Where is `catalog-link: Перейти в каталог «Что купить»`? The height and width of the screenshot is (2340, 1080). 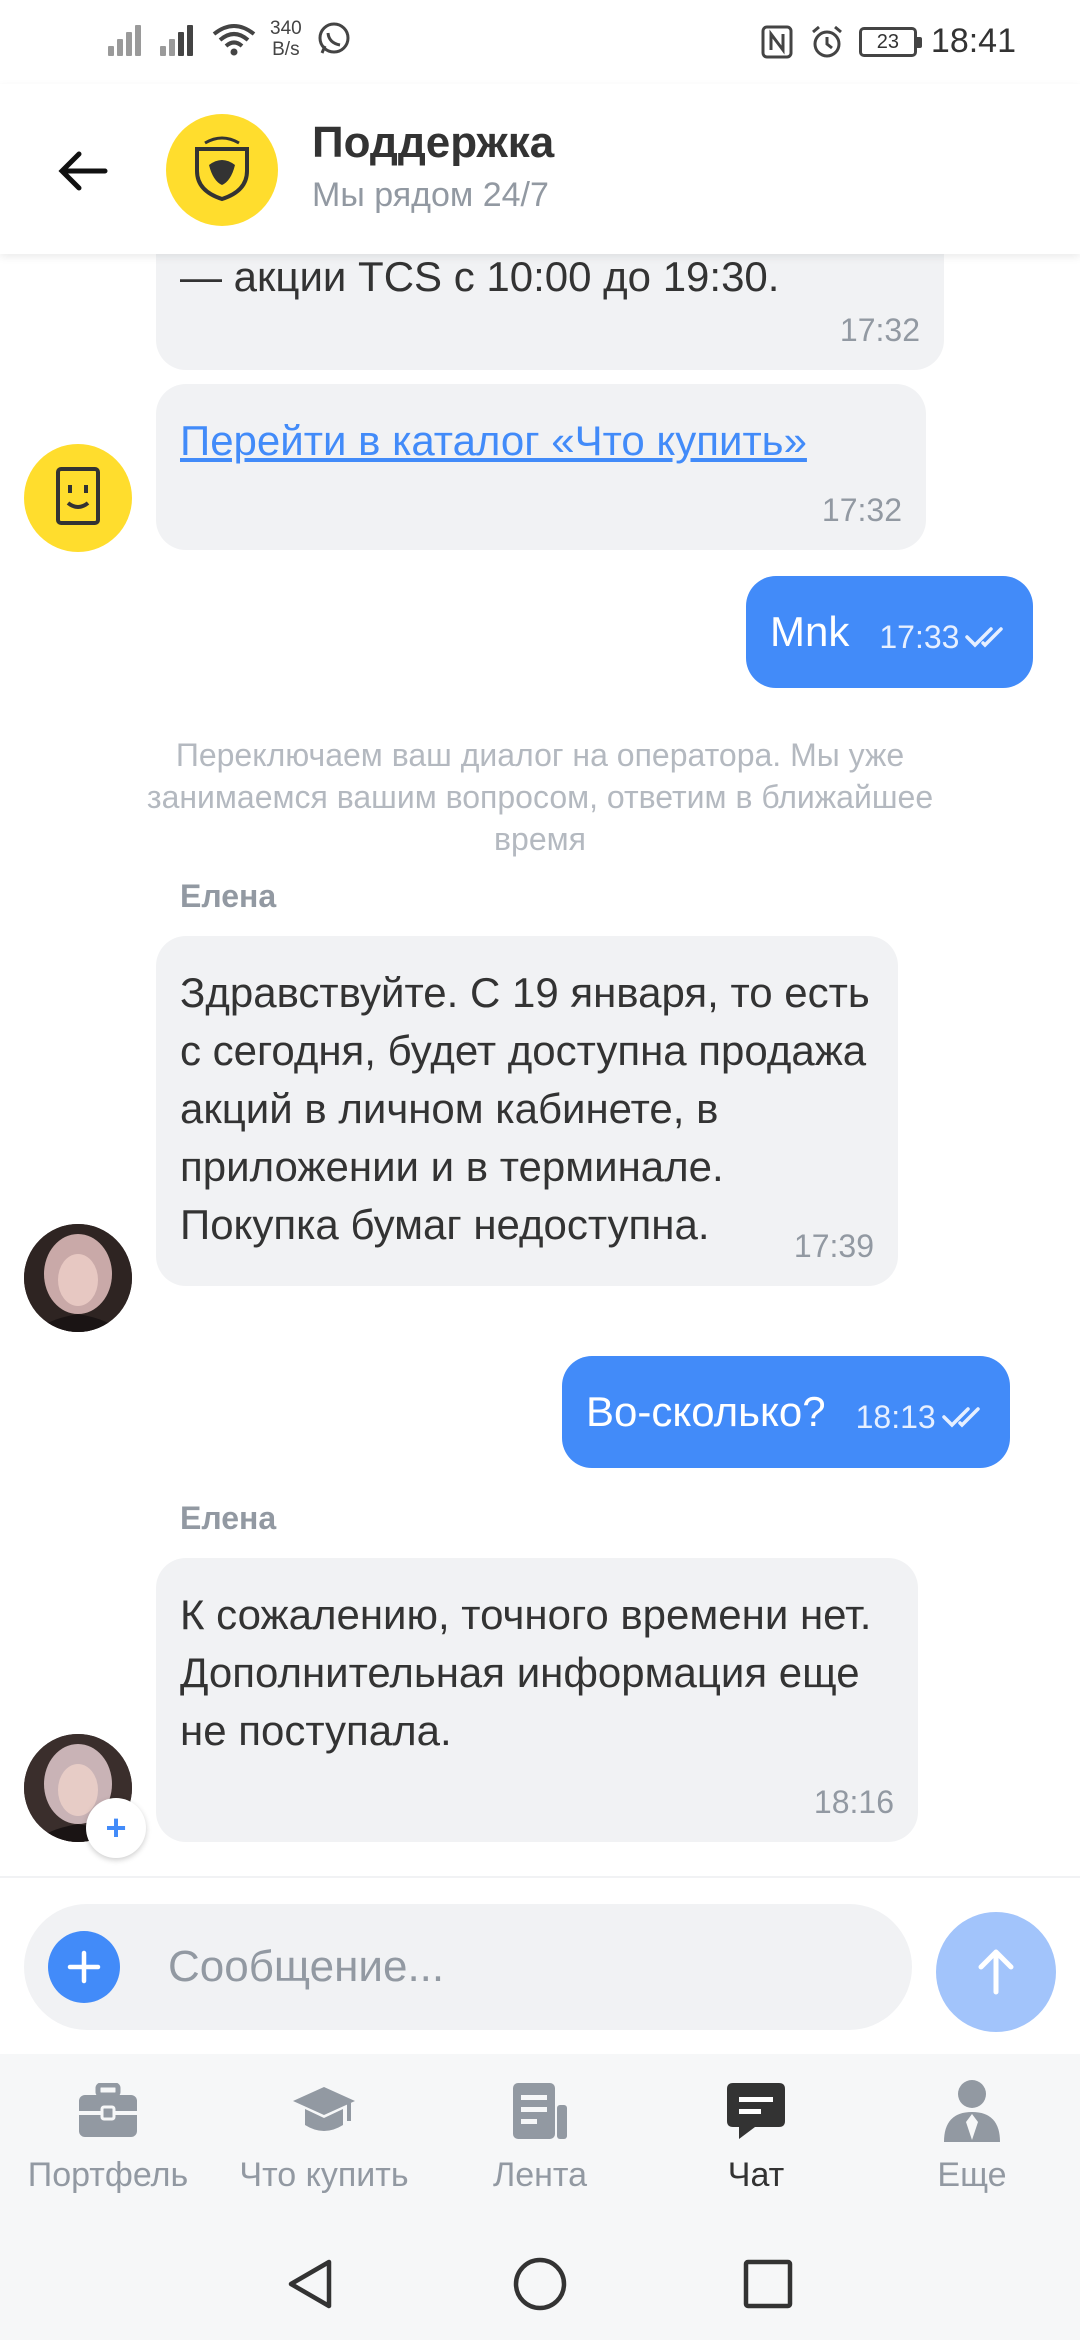
catalog-link: Перейти в каталог «Что купить» is located at coordinates (541, 441).